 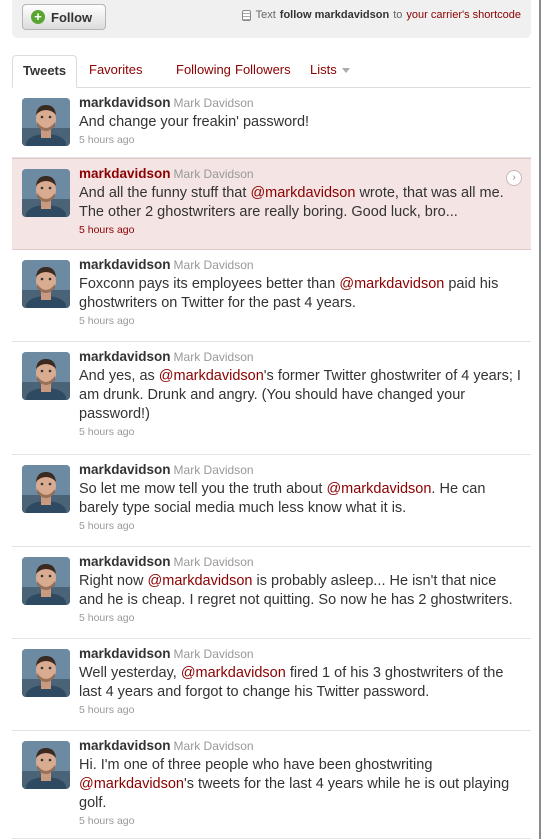 What do you see at coordinates (45, 71) in the screenshot?
I see `tab-tweets: Tweets` at bounding box center [45, 71].